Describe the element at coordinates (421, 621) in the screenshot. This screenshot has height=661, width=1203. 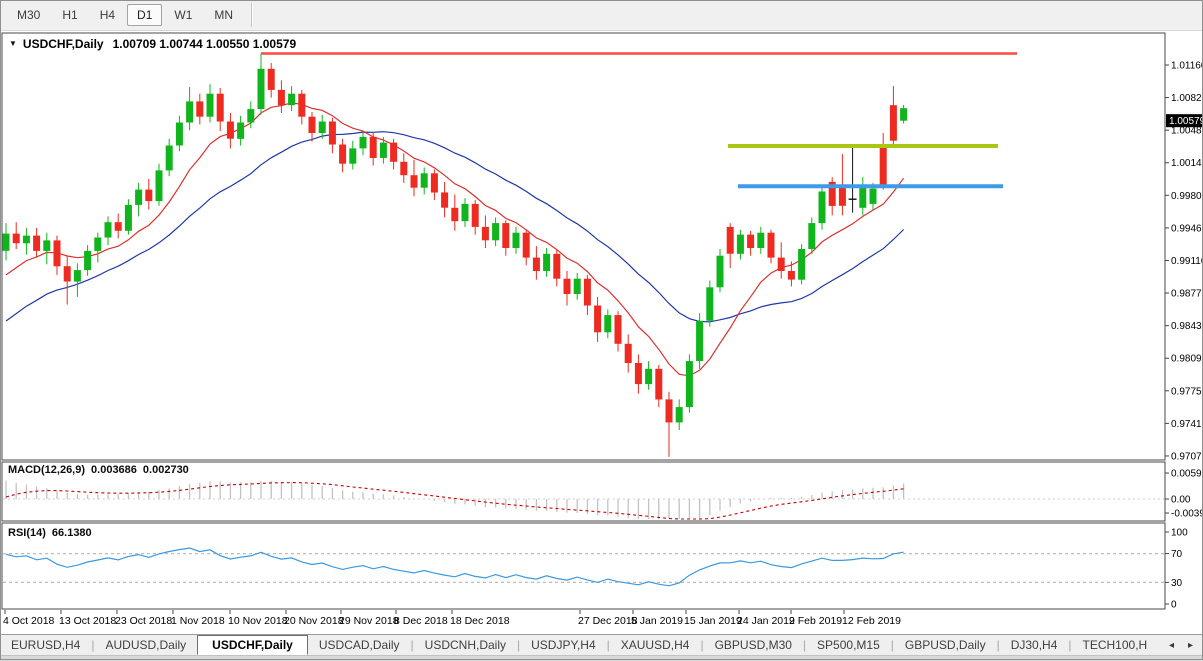
I see `date-label: 8 Dec 2018` at that location.